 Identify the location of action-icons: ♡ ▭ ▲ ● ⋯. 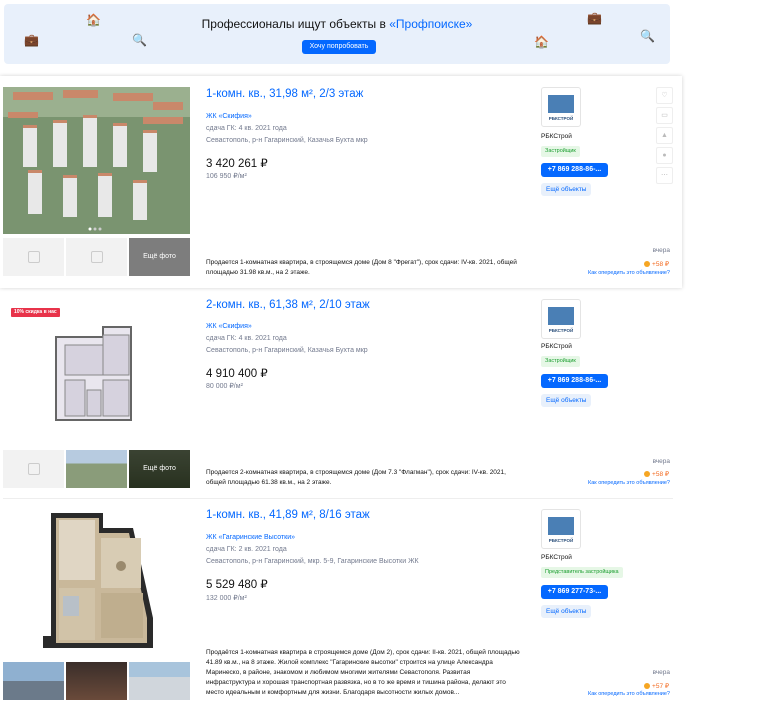
(664, 137).